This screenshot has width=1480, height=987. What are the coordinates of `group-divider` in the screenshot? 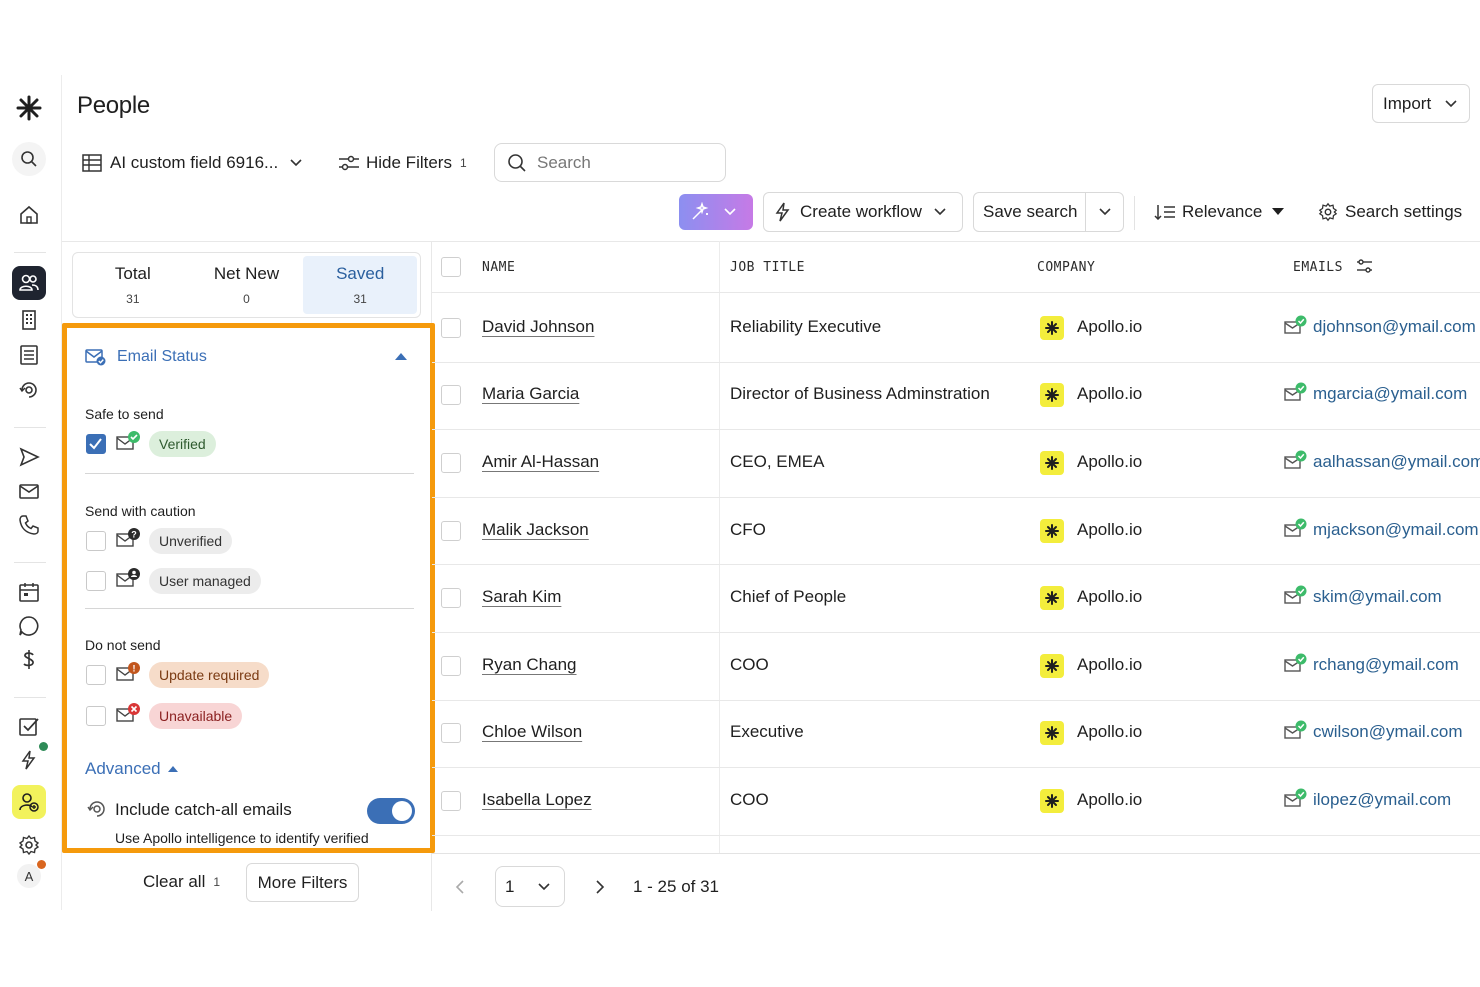 It's located at (249, 608).